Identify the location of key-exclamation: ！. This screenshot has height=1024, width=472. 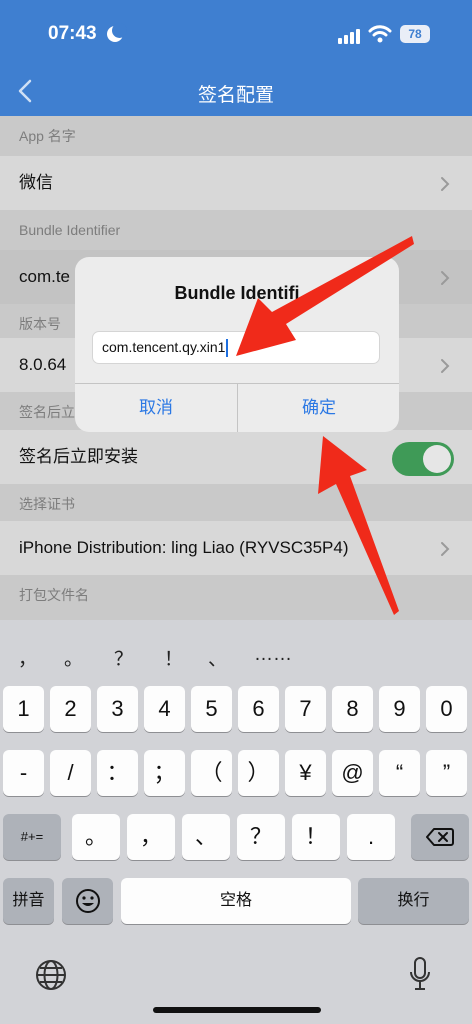
(316, 837).